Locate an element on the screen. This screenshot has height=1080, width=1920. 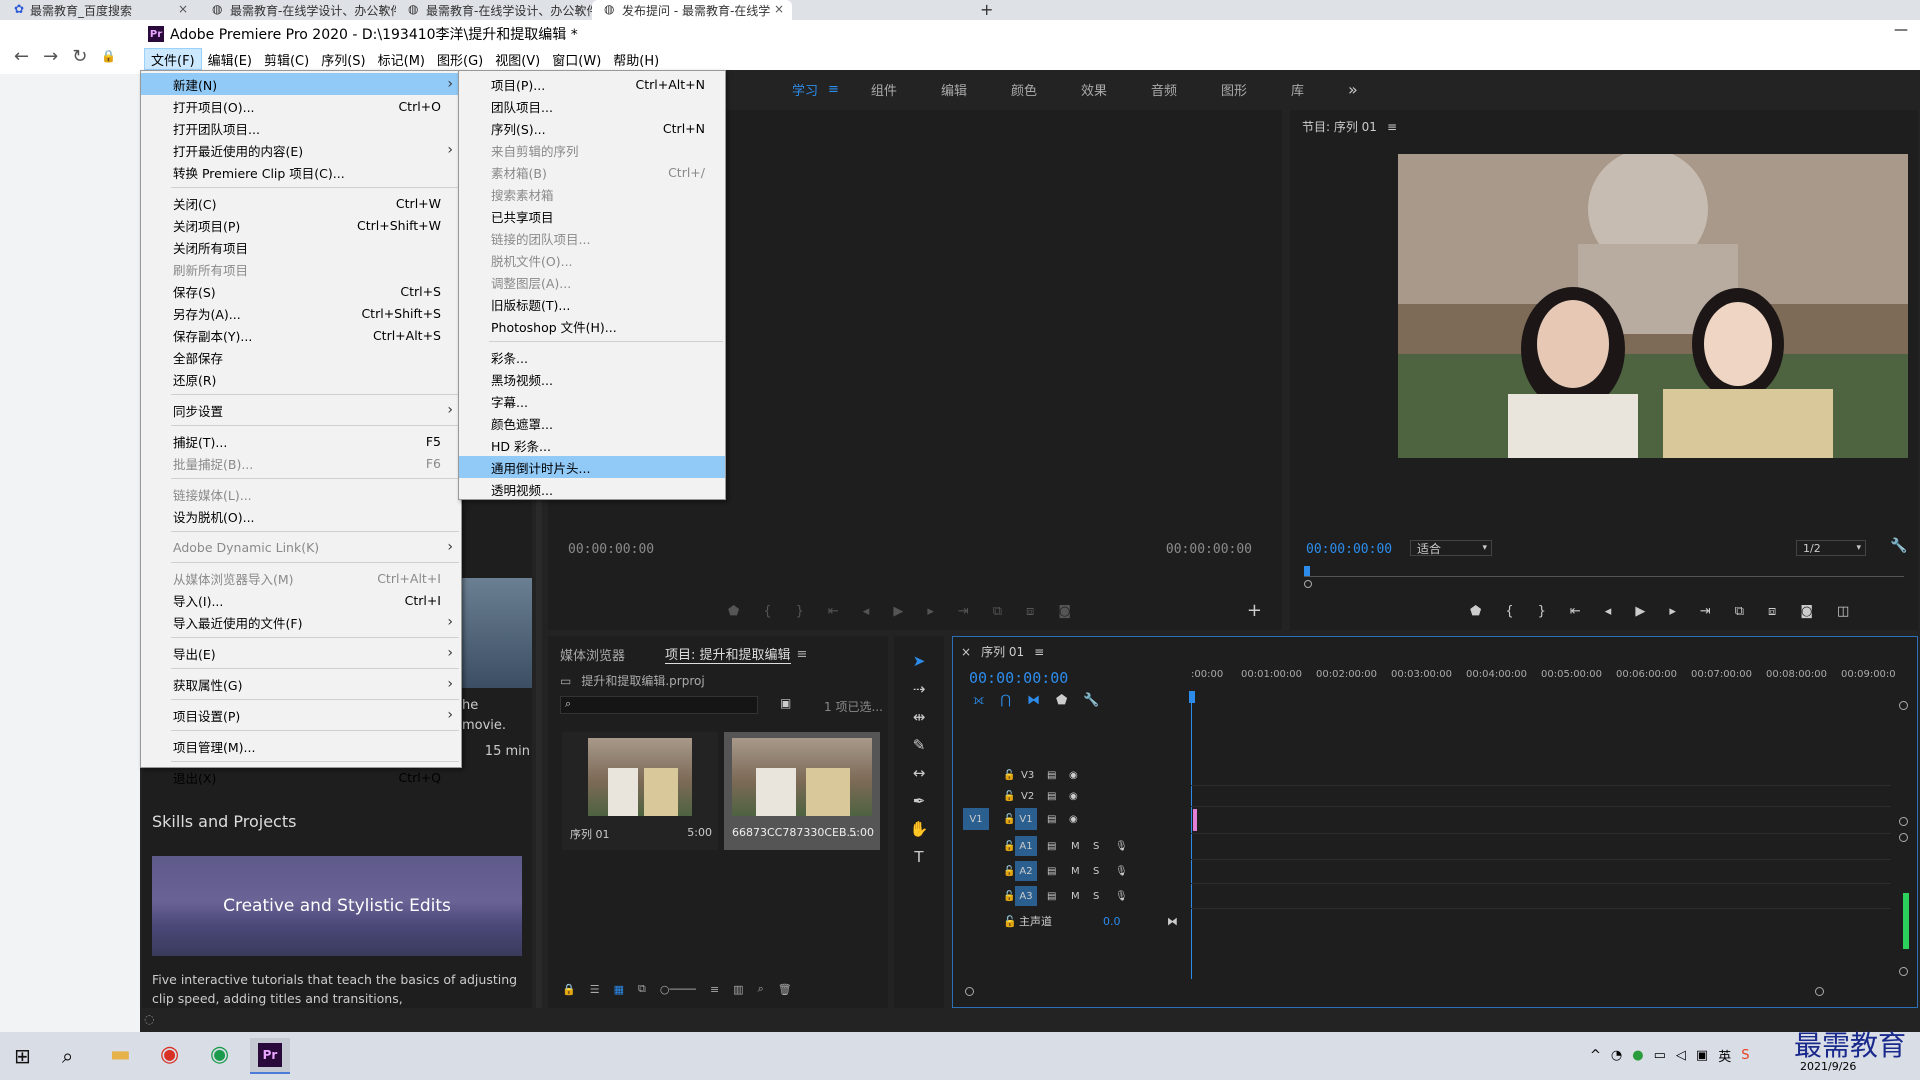
settings-wrench-icon: 🔧 is located at coordinates (1091, 700).